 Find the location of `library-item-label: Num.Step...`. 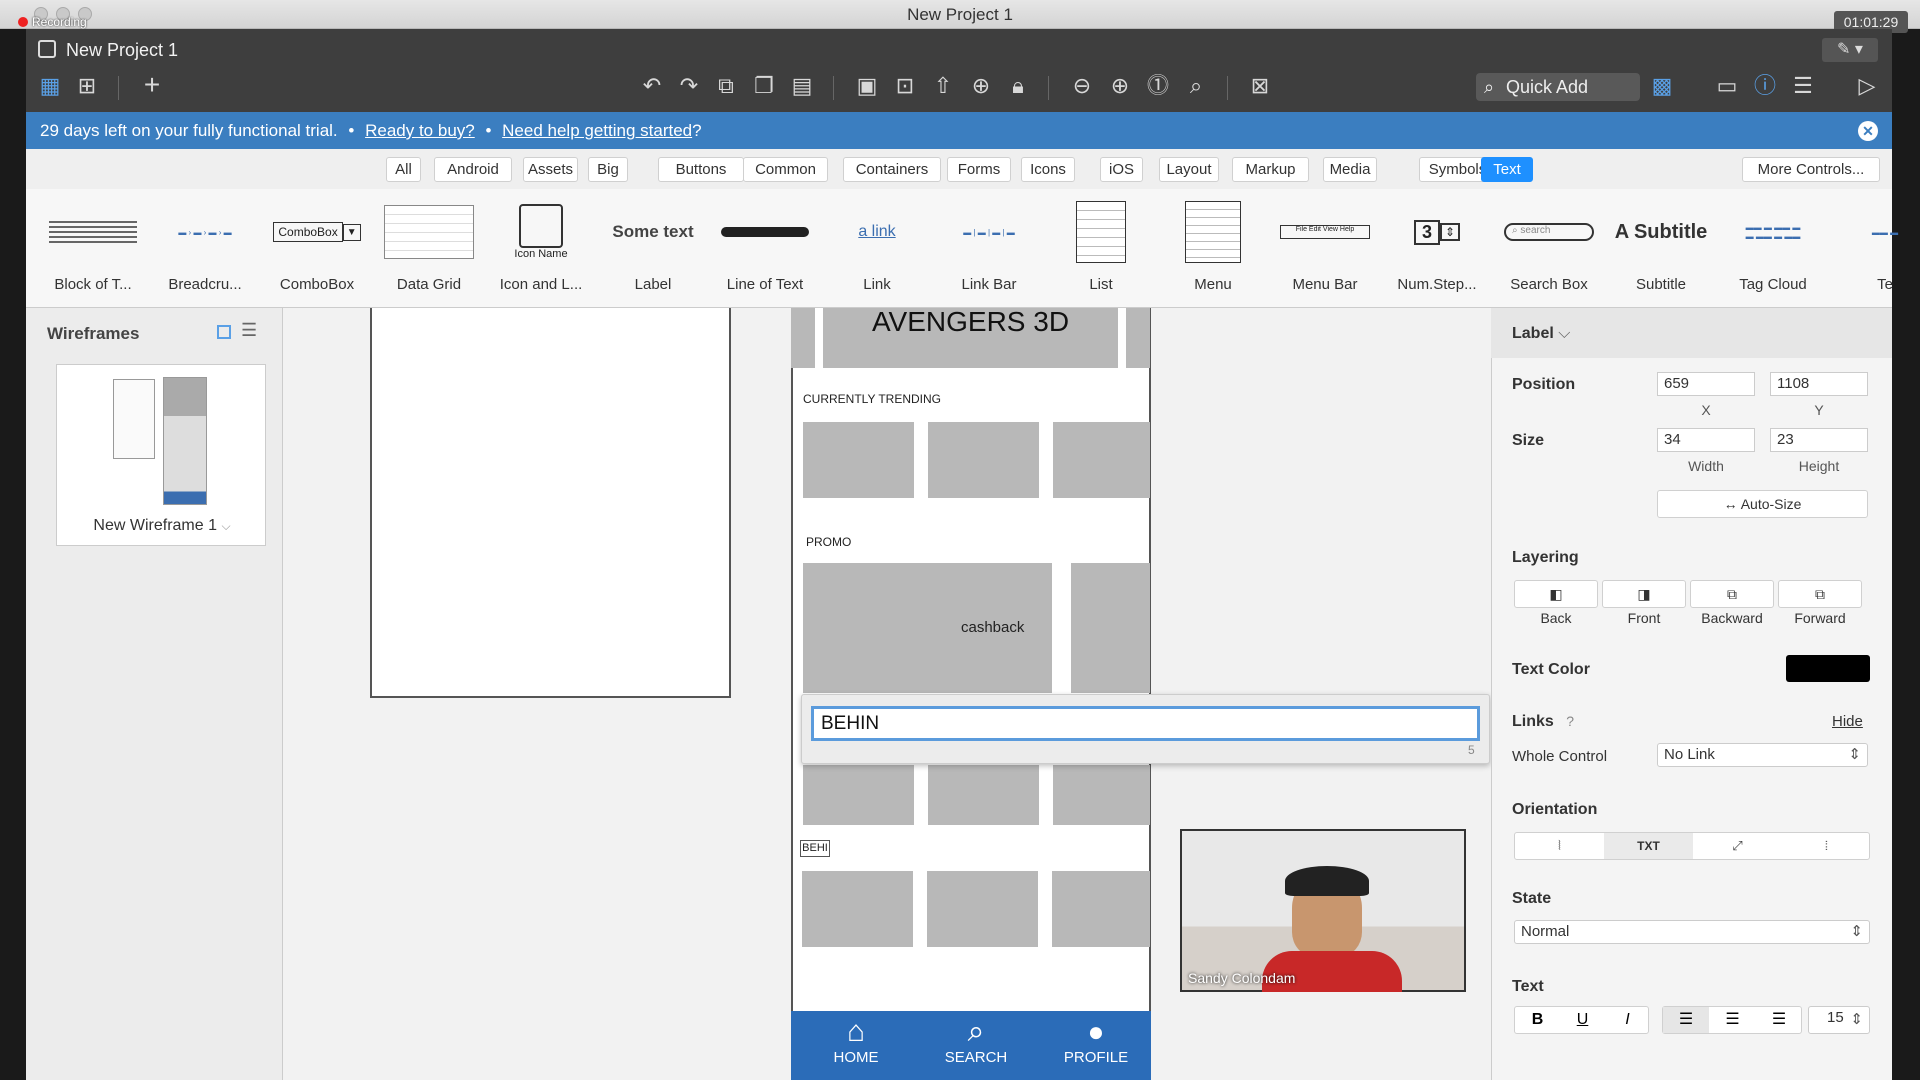

library-item-label: Num.Step... is located at coordinates (1437, 284).